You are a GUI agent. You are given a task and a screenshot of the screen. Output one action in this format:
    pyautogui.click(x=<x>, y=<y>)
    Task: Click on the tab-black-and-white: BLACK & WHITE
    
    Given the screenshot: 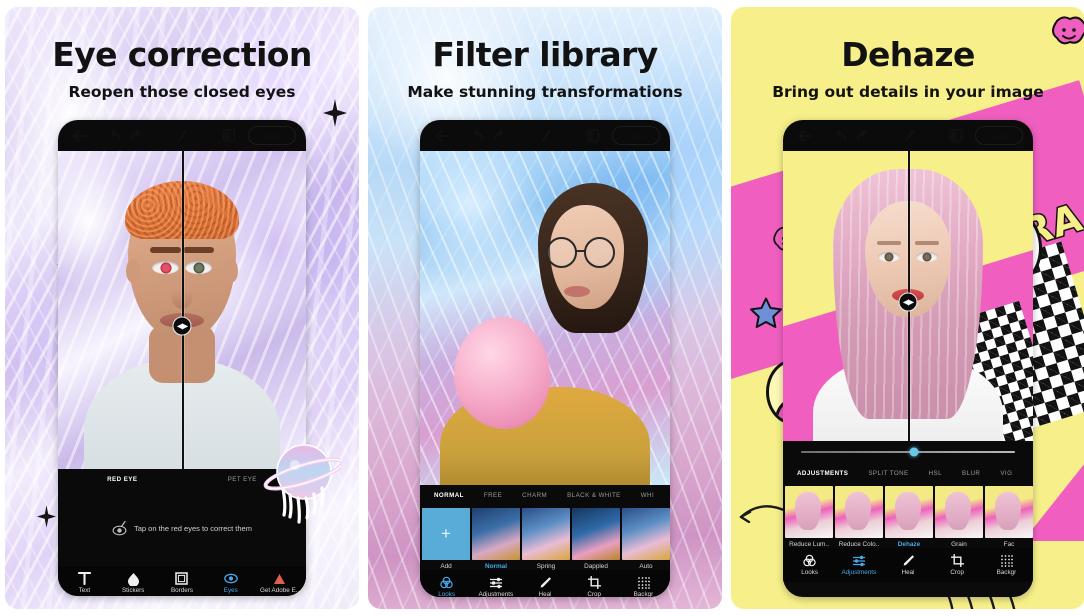 What is the action you would take?
    pyautogui.click(x=594, y=495)
    